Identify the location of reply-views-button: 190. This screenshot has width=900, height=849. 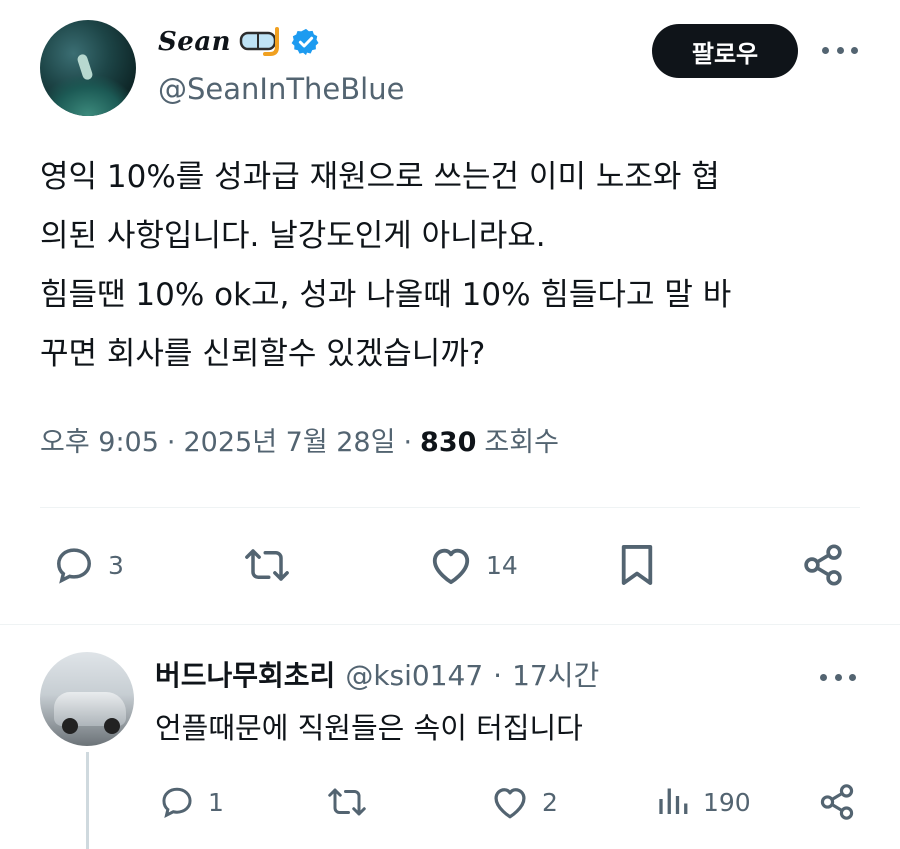
(703, 802).